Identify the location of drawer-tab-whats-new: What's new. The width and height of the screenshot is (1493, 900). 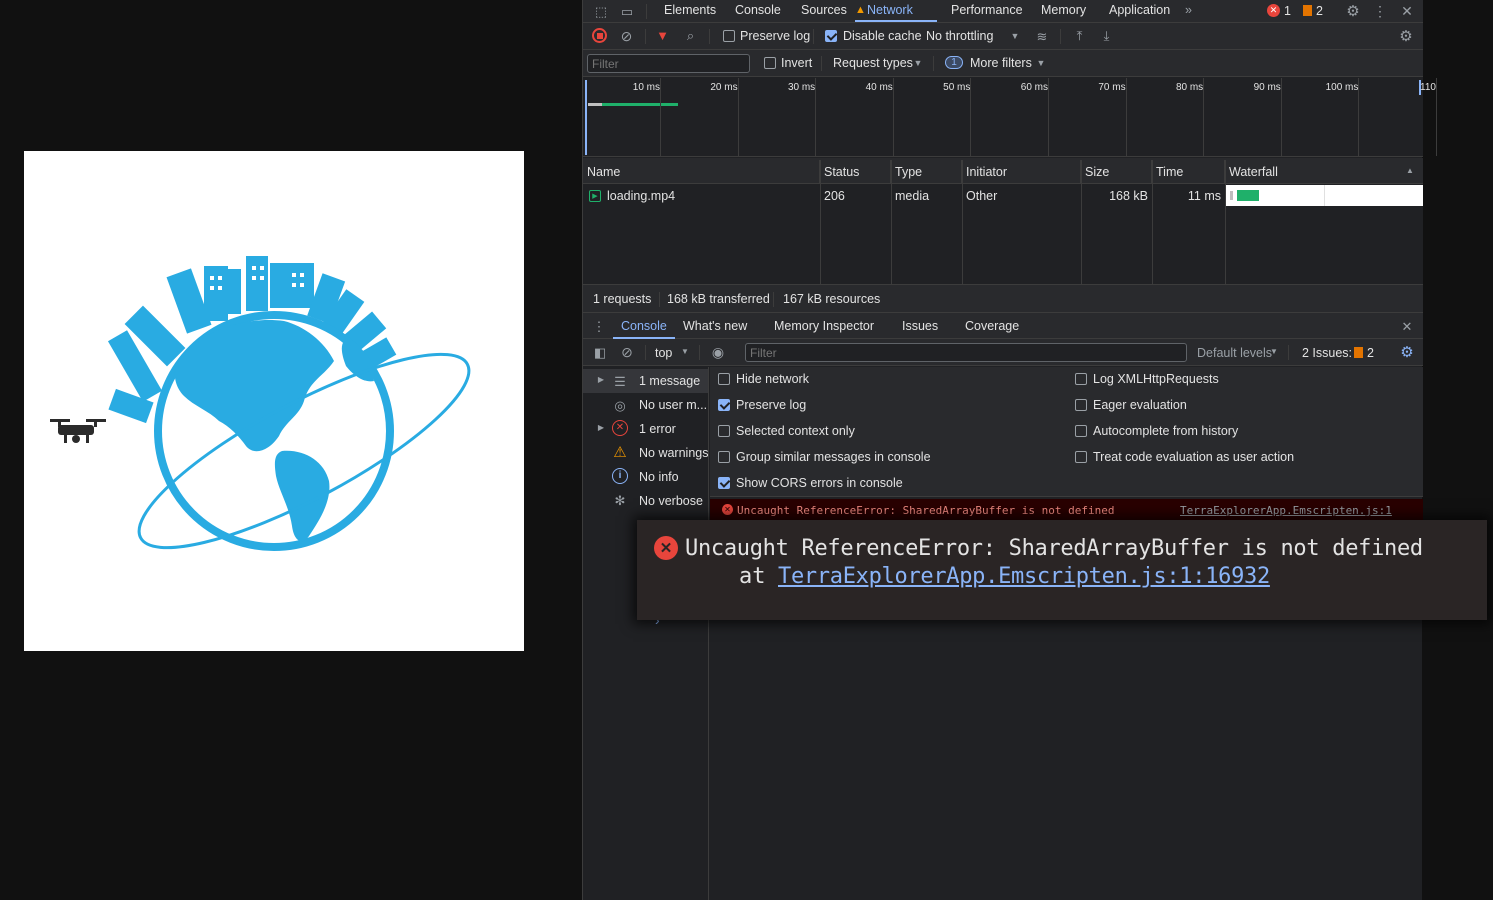
(715, 327).